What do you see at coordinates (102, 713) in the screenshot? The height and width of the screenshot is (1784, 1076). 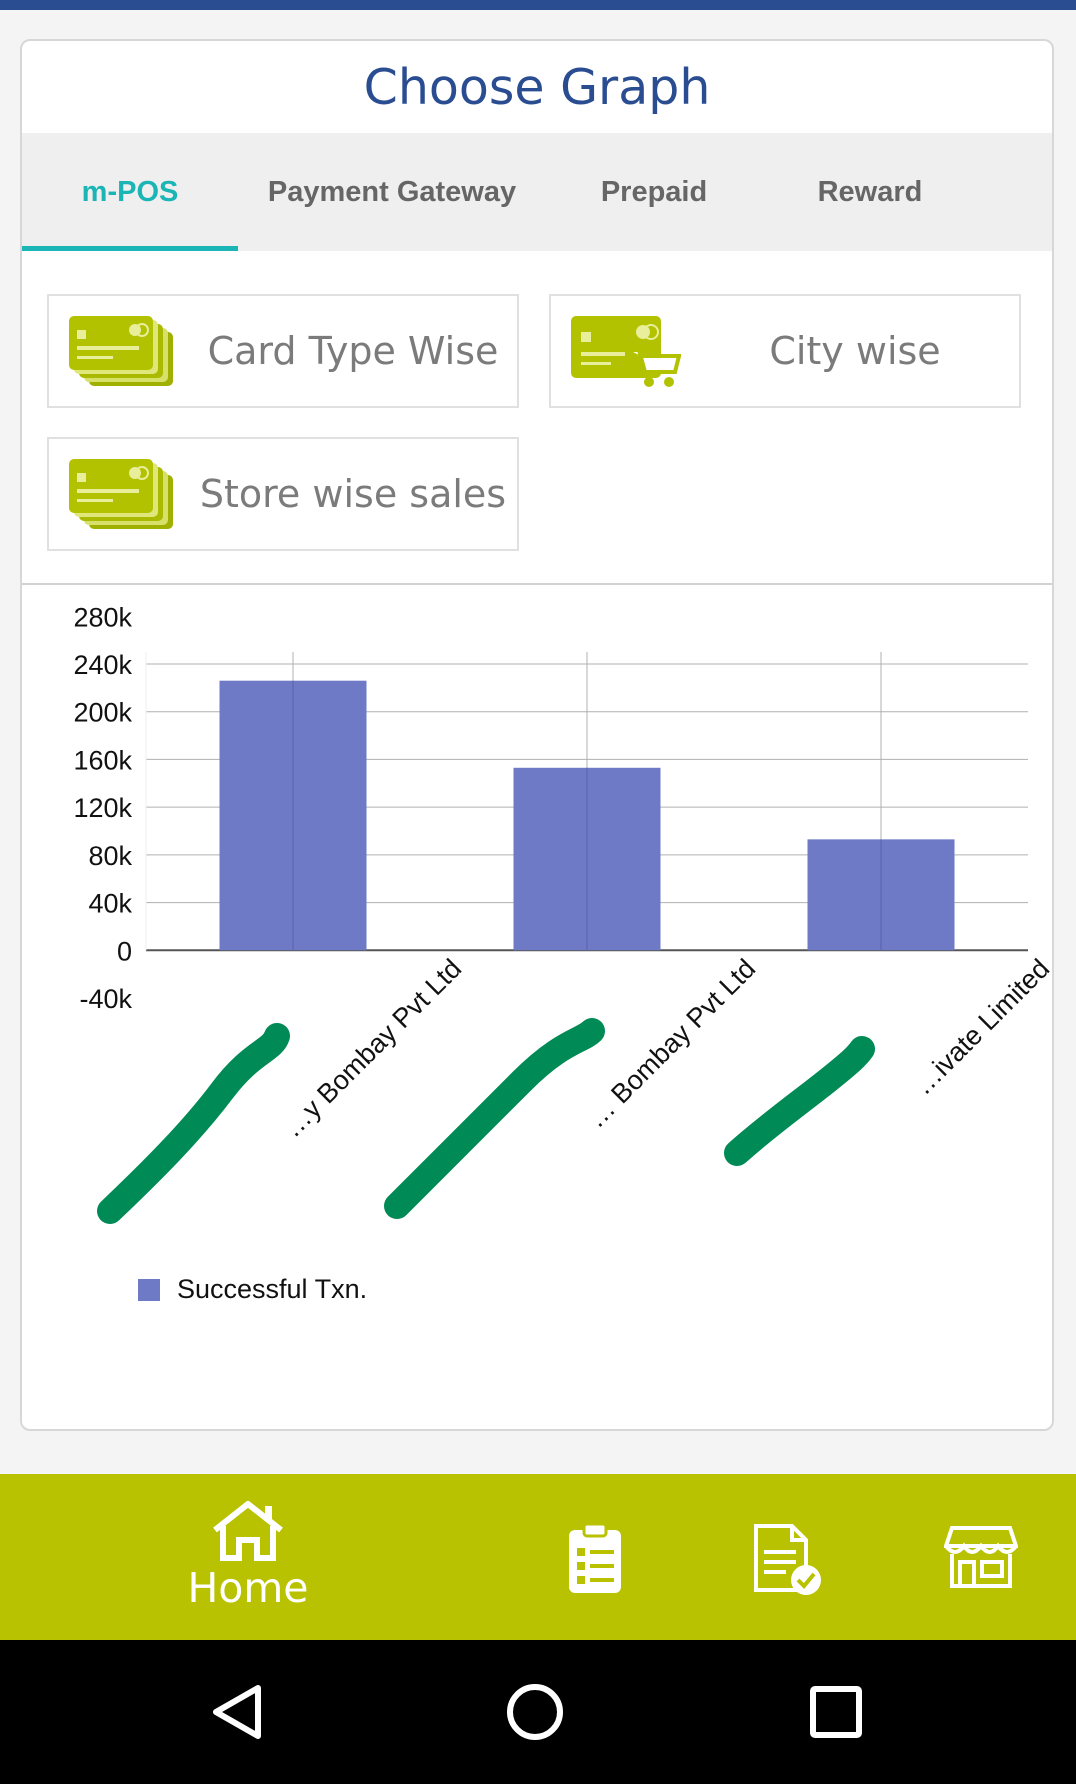 I see `y-tick-label: 200k` at bounding box center [102, 713].